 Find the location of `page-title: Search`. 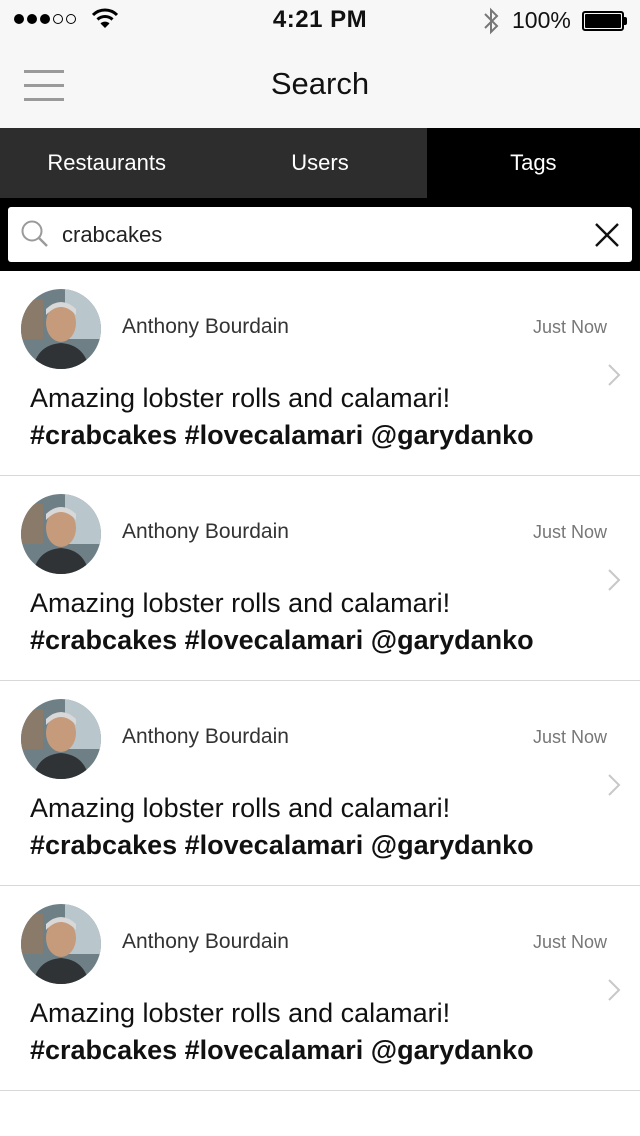

page-title: Search is located at coordinates (320, 83).